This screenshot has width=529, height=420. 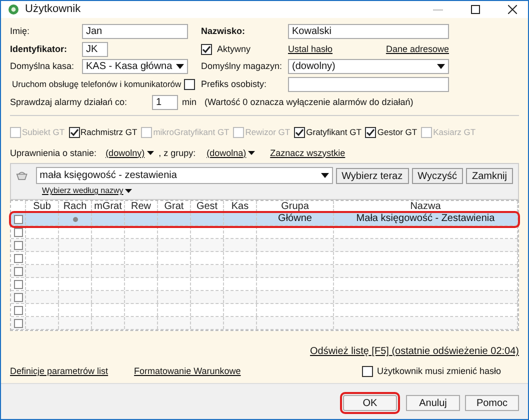 I want to click on filter-button: Wybierz teraz, so click(x=372, y=176).